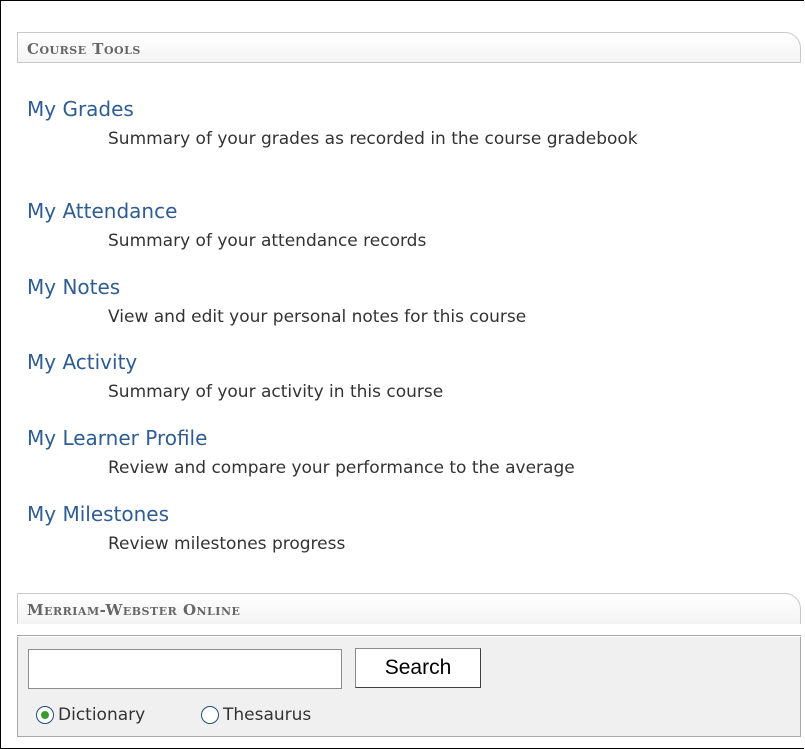 This screenshot has height=749, width=805. I want to click on dictionary-search-panel: Search Dictionary Thesaurus, so click(409, 687).